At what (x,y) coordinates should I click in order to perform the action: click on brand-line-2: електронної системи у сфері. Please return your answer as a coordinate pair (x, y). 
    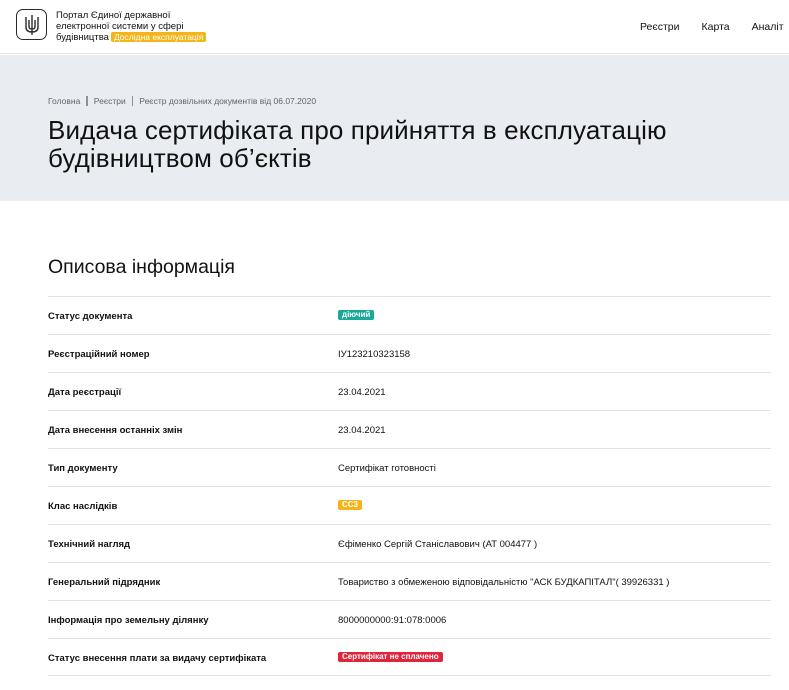
    Looking at the image, I should click on (120, 26).